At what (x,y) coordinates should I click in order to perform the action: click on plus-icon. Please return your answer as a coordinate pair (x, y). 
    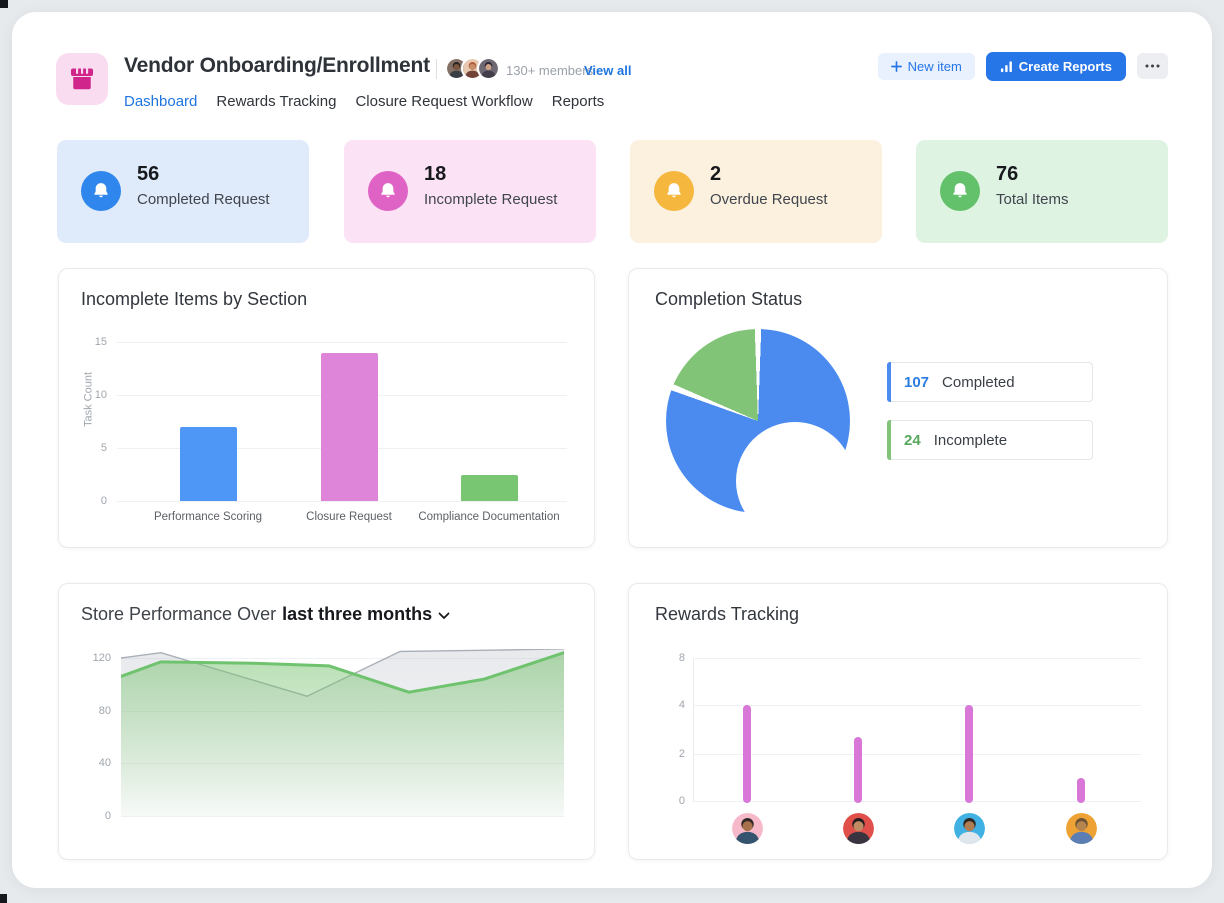
    Looking at the image, I should click on (896, 66).